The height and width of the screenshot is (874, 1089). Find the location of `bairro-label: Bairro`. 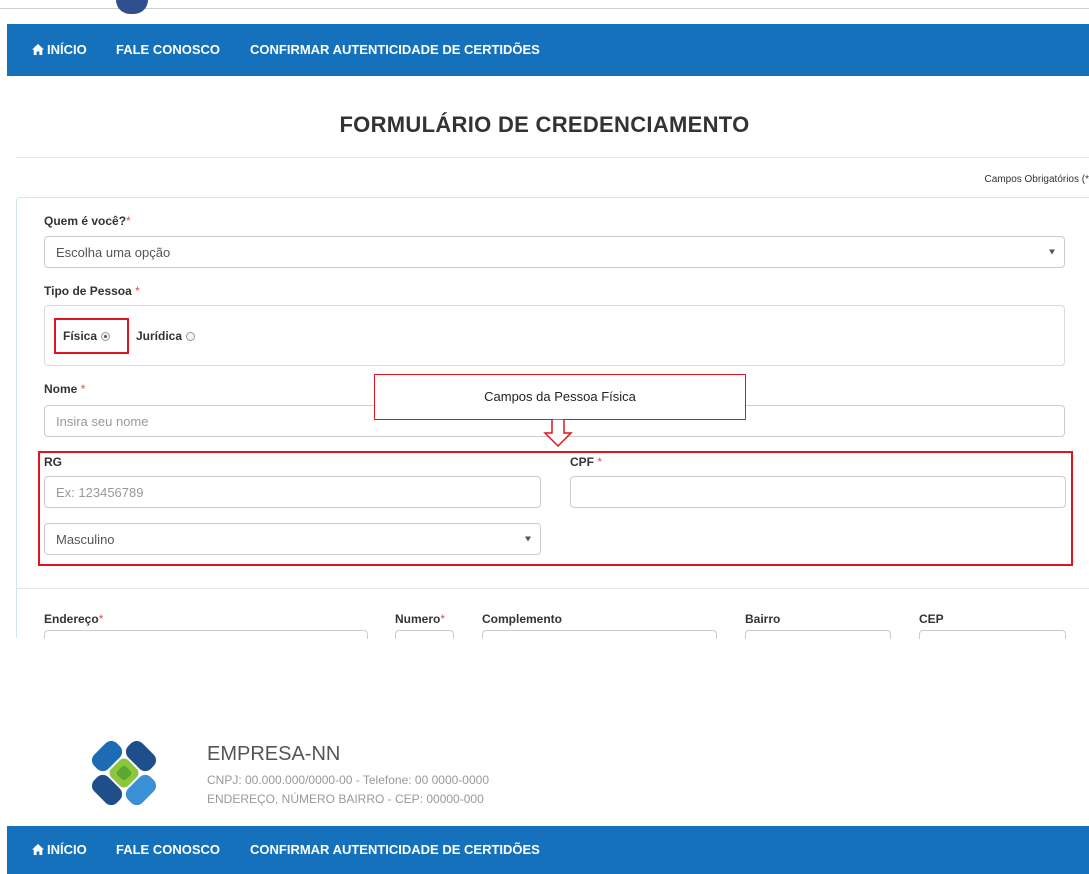

bairro-label: Bairro is located at coordinates (763, 619).